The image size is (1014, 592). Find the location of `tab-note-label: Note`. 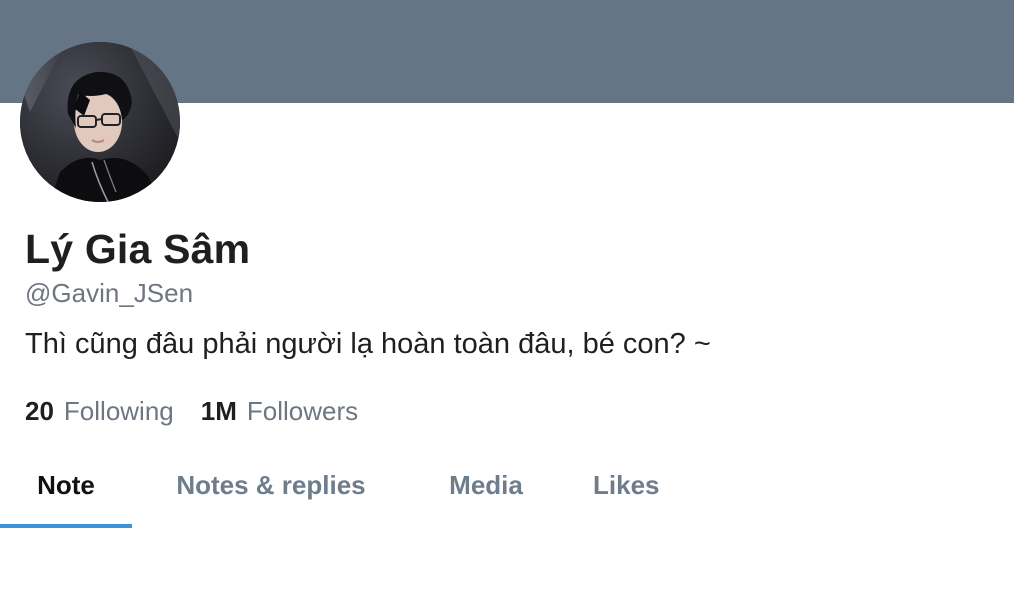

tab-note-label: Note is located at coordinates (66, 484).